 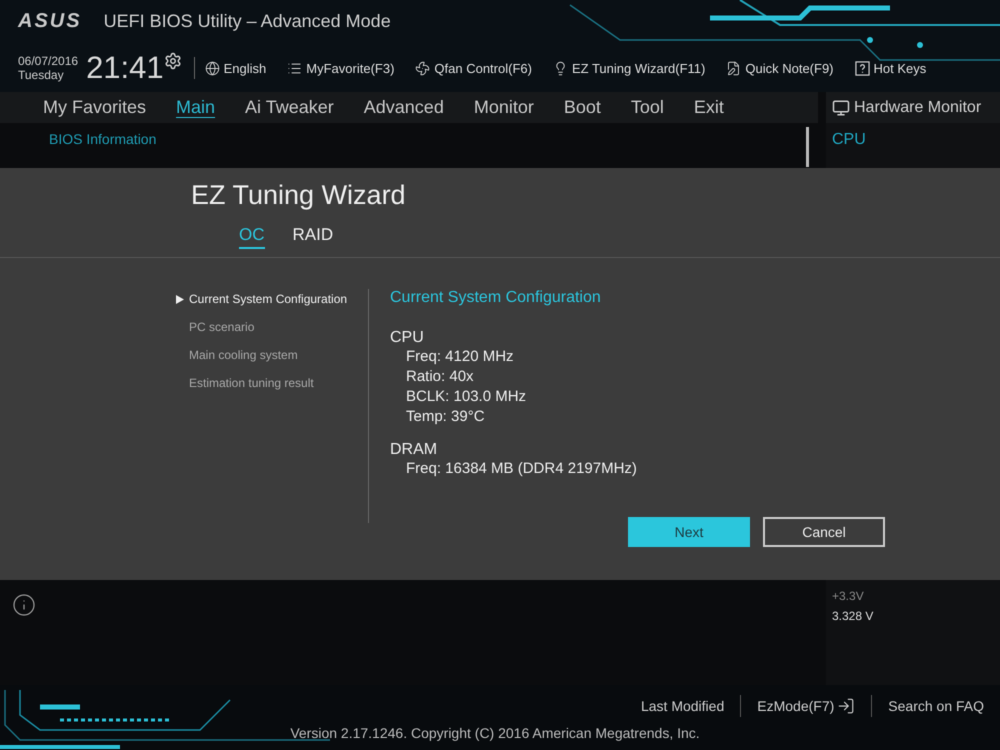 What do you see at coordinates (734, 68) in the screenshot?
I see `note-icon` at bounding box center [734, 68].